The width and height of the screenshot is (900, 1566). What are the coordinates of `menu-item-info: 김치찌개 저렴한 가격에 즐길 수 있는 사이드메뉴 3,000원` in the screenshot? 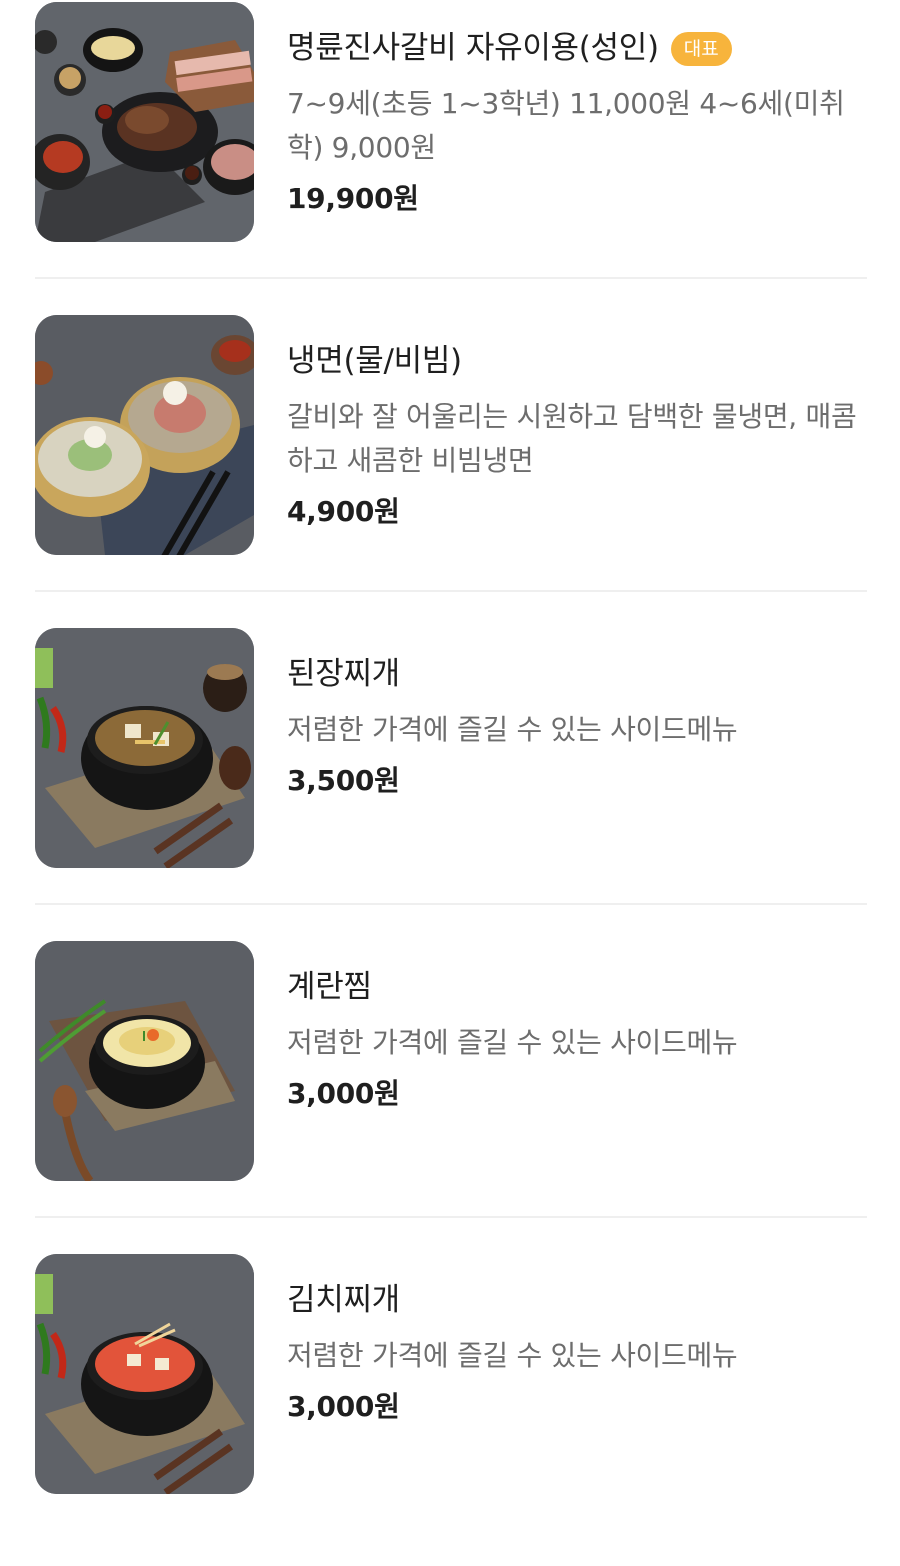 It's located at (579, 1353).